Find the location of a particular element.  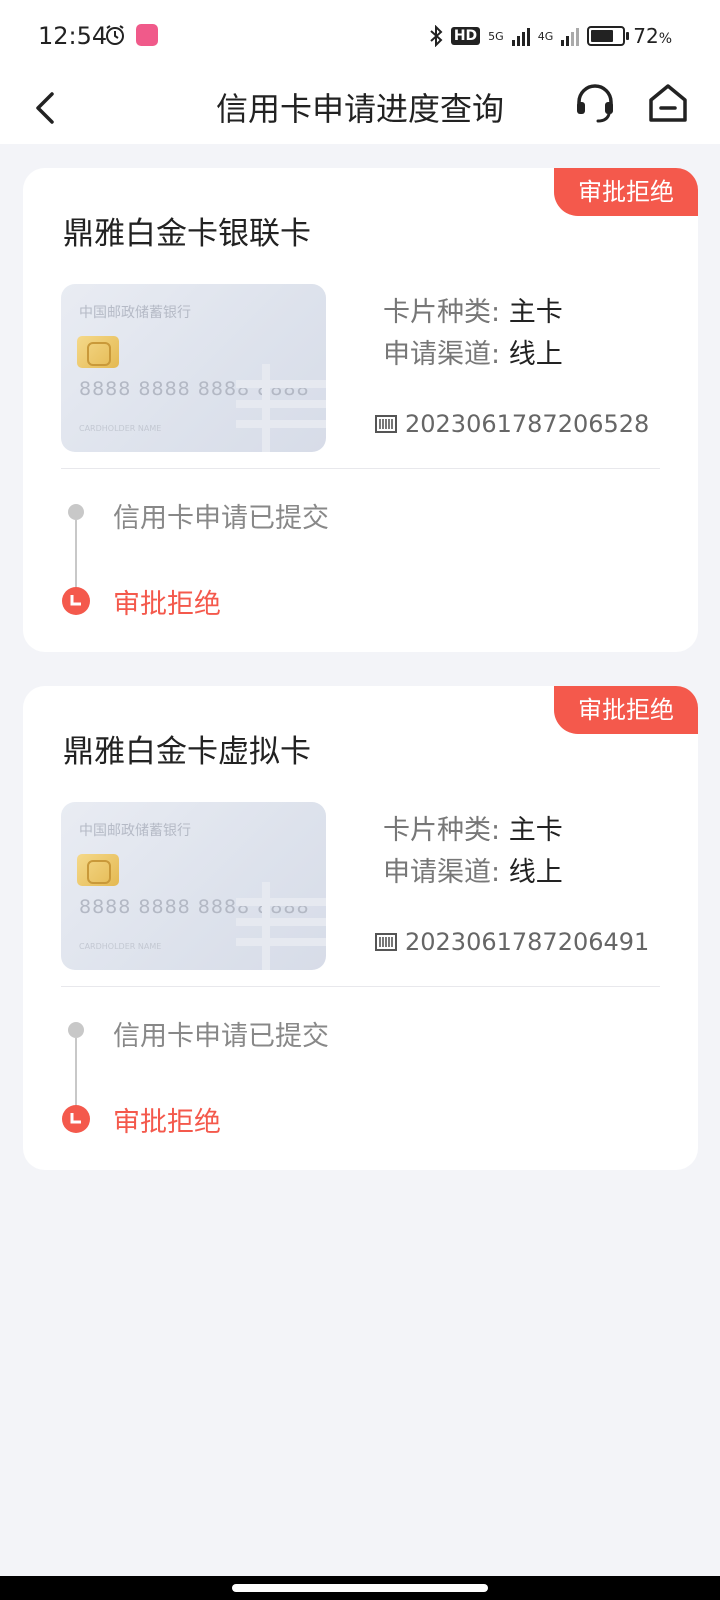

application-number: 2023061787206528 is located at coordinates (527, 424).